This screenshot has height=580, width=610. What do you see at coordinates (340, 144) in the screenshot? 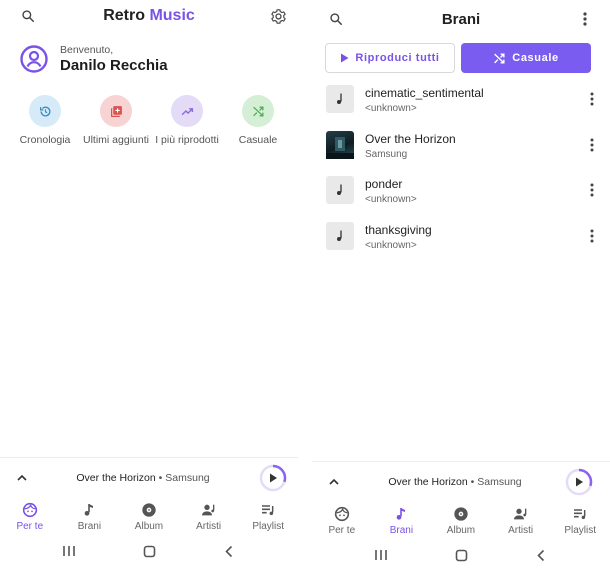
I see `album-art` at bounding box center [340, 144].